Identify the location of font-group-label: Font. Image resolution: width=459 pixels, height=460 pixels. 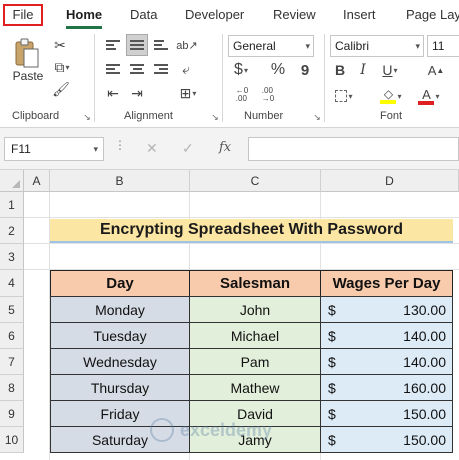
(391, 116).